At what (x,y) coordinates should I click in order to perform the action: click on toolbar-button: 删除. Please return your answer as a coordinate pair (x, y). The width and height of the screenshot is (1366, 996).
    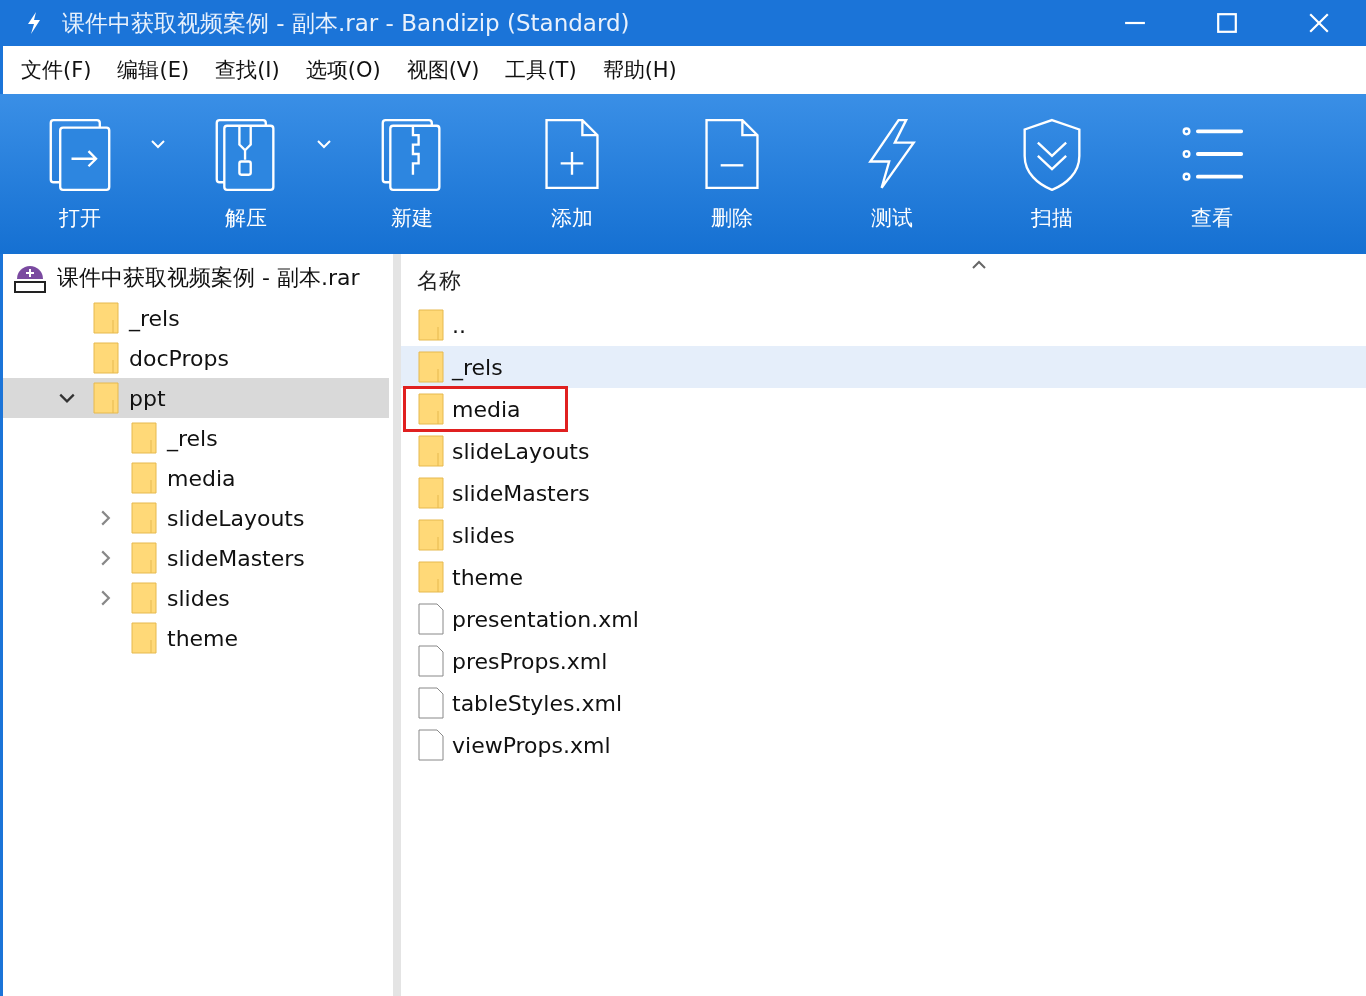
    Looking at the image, I should click on (732, 174).